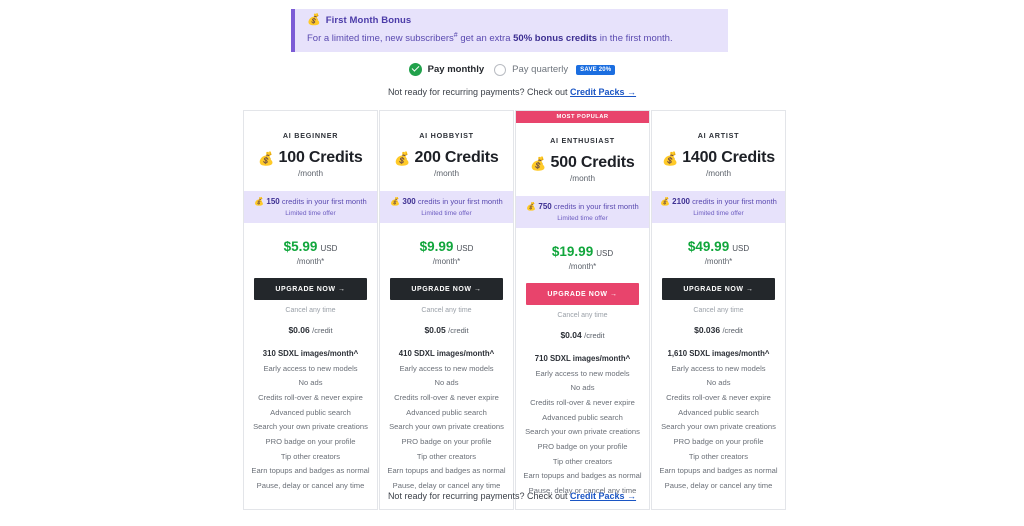 This screenshot has height=526, width=1024. What do you see at coordinates (456, 69) in the screenshot?
I see `pay-monthly-label: Pay monthly` at bounding box center [456, 69].